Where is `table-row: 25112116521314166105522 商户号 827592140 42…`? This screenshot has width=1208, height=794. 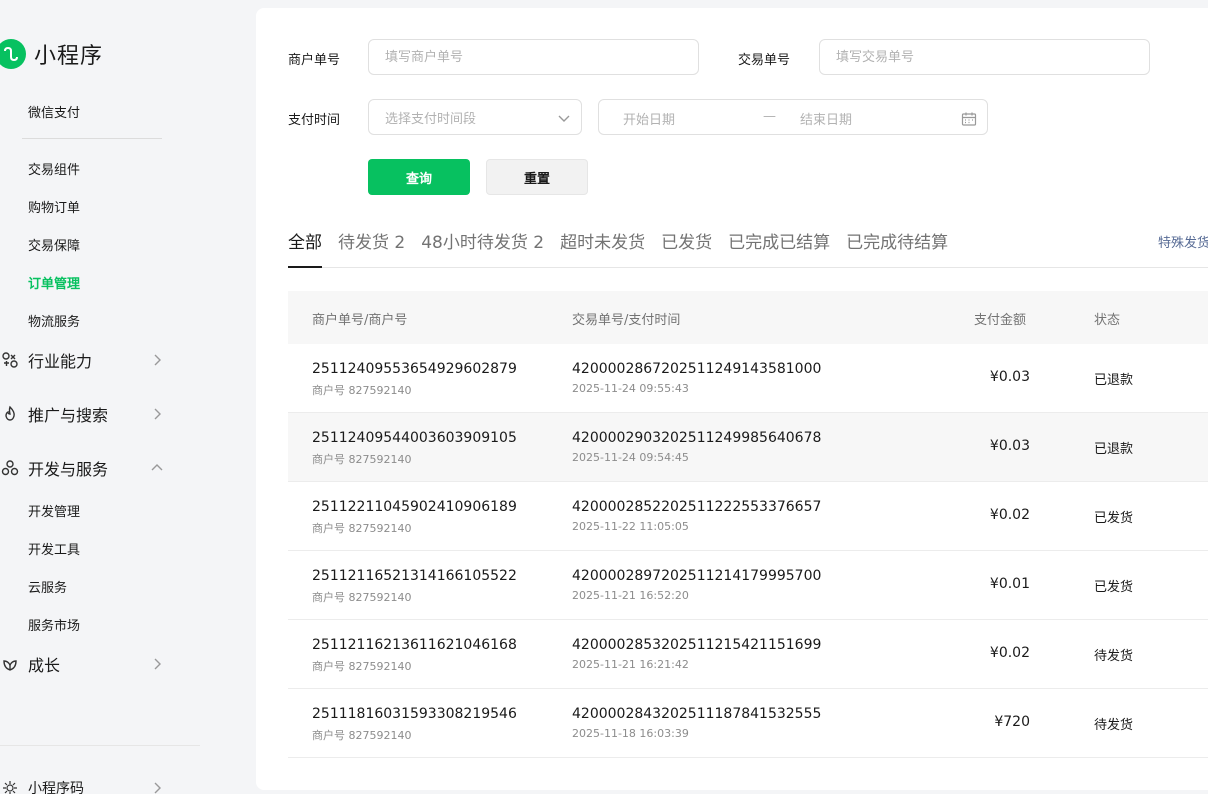 table-row: 25112116521314166105522 商户号 827592140 42… is located at coordinates (748, 585).